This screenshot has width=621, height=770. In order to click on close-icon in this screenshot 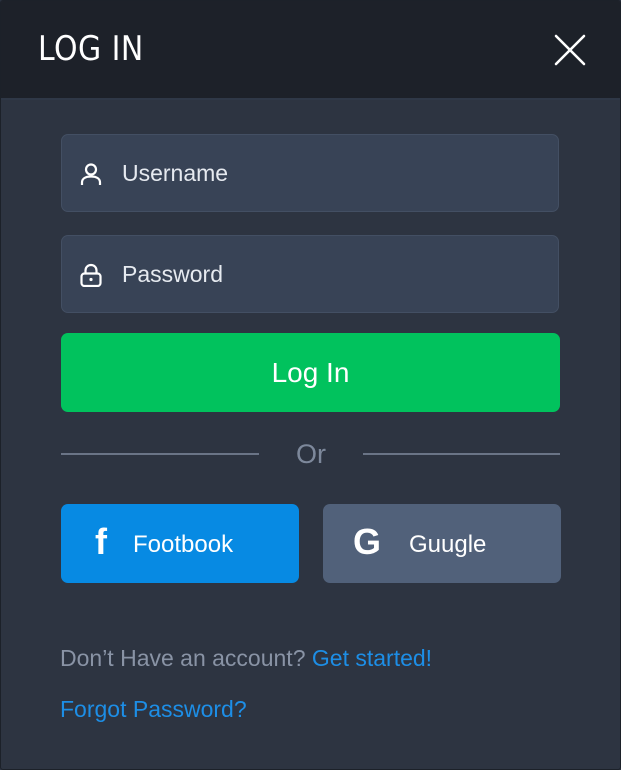, I will do `click(570, 50)`.